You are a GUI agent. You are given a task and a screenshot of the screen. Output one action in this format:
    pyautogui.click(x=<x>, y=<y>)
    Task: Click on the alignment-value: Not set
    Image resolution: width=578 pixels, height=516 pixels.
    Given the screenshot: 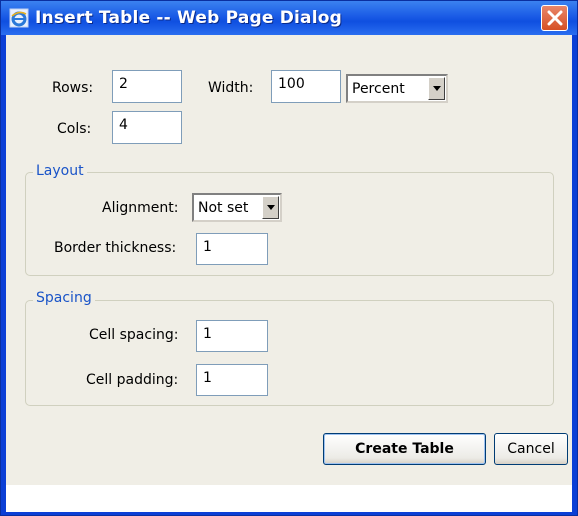 What is the action you would take?
    pyautogui.click(x=223, y=208)
    